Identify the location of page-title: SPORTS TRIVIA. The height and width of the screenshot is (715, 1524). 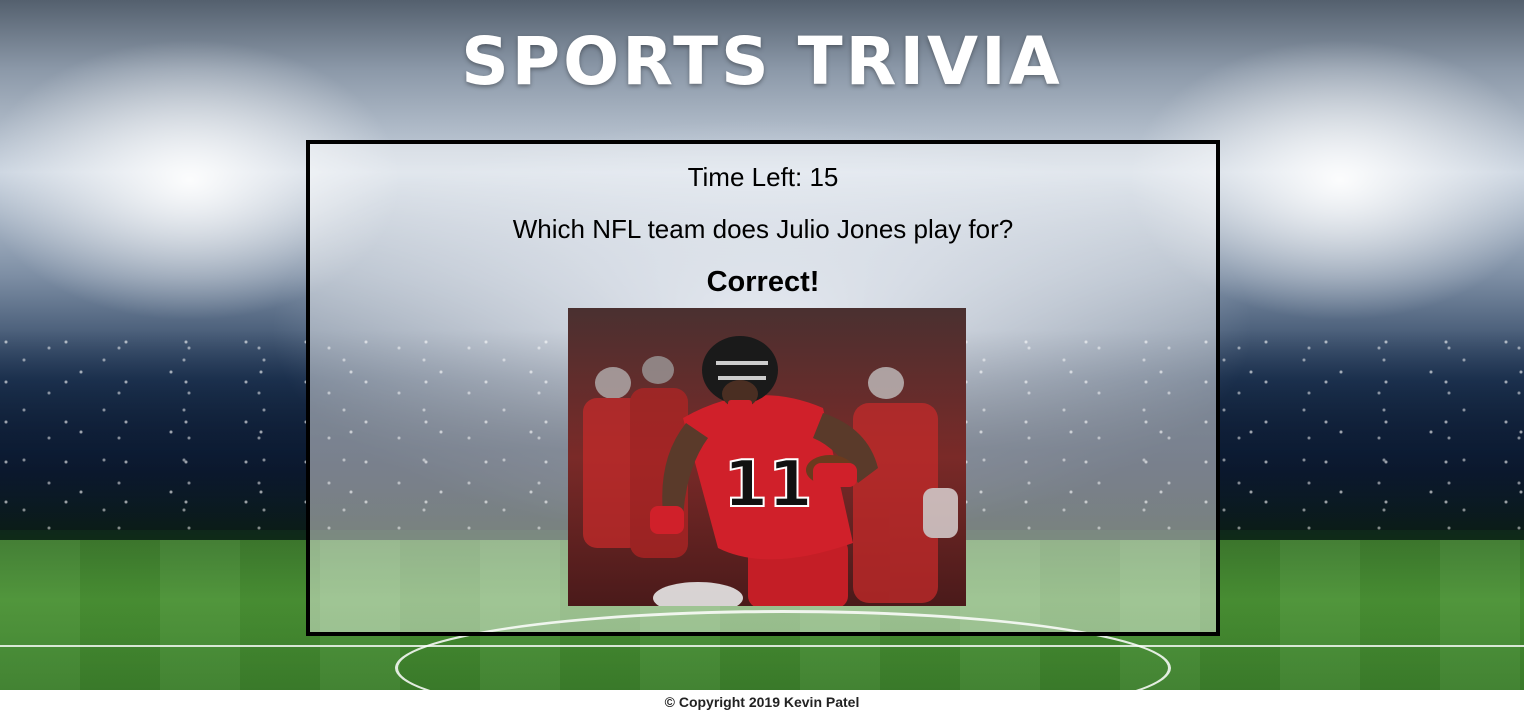
(762, 61).